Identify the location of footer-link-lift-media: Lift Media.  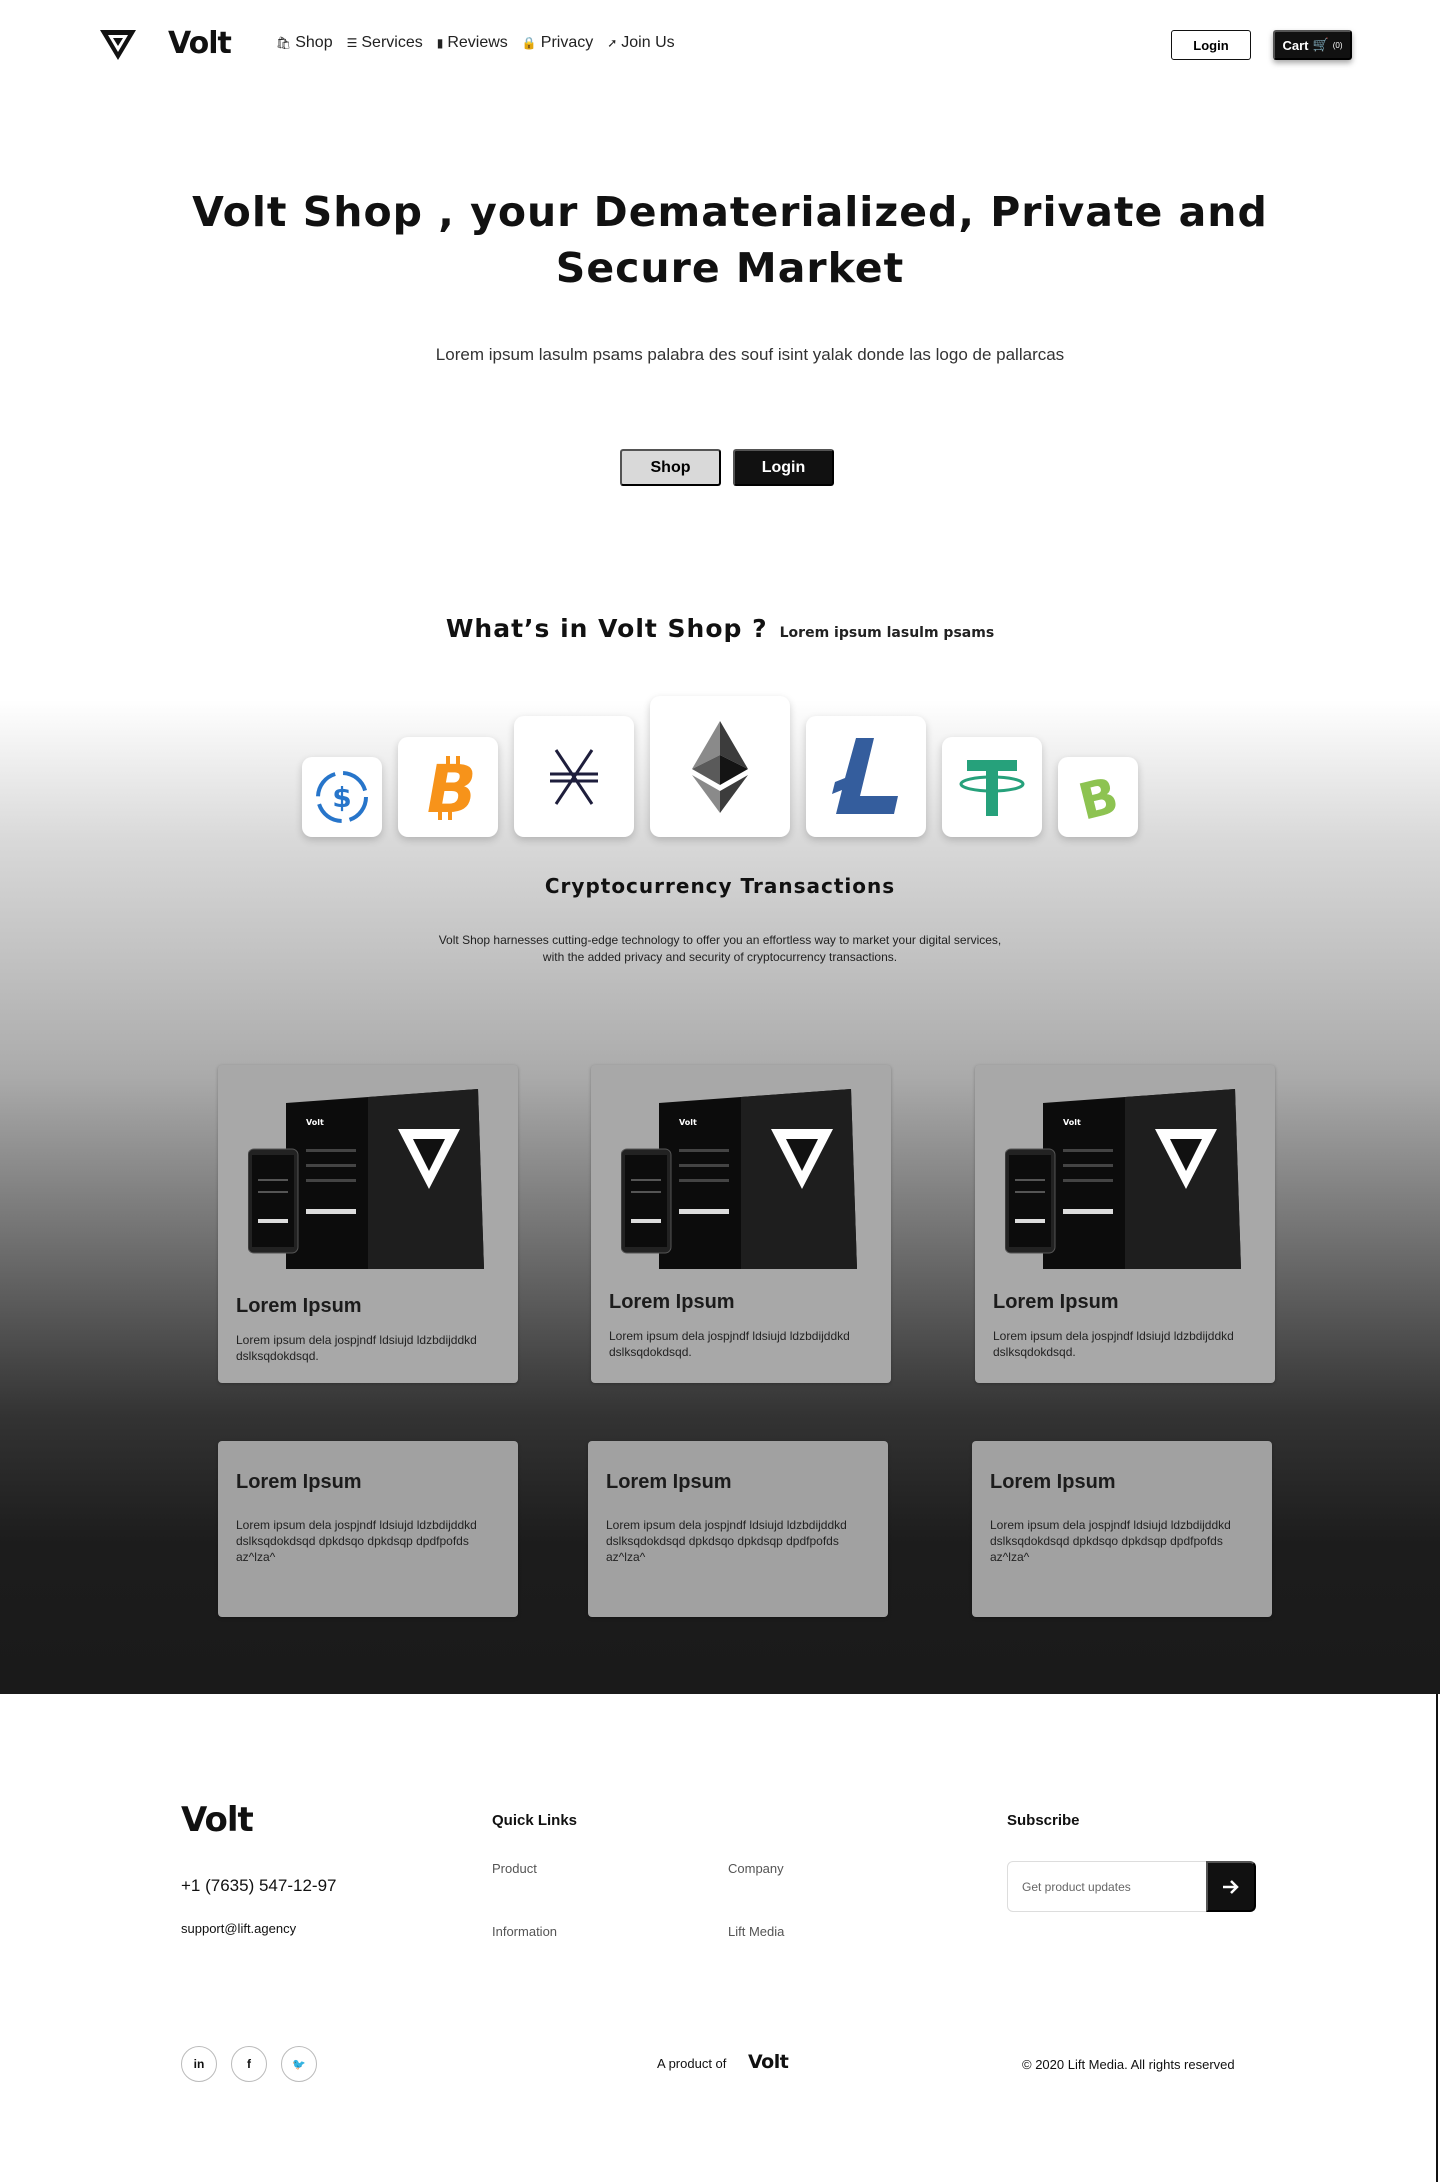
(756, 1931).